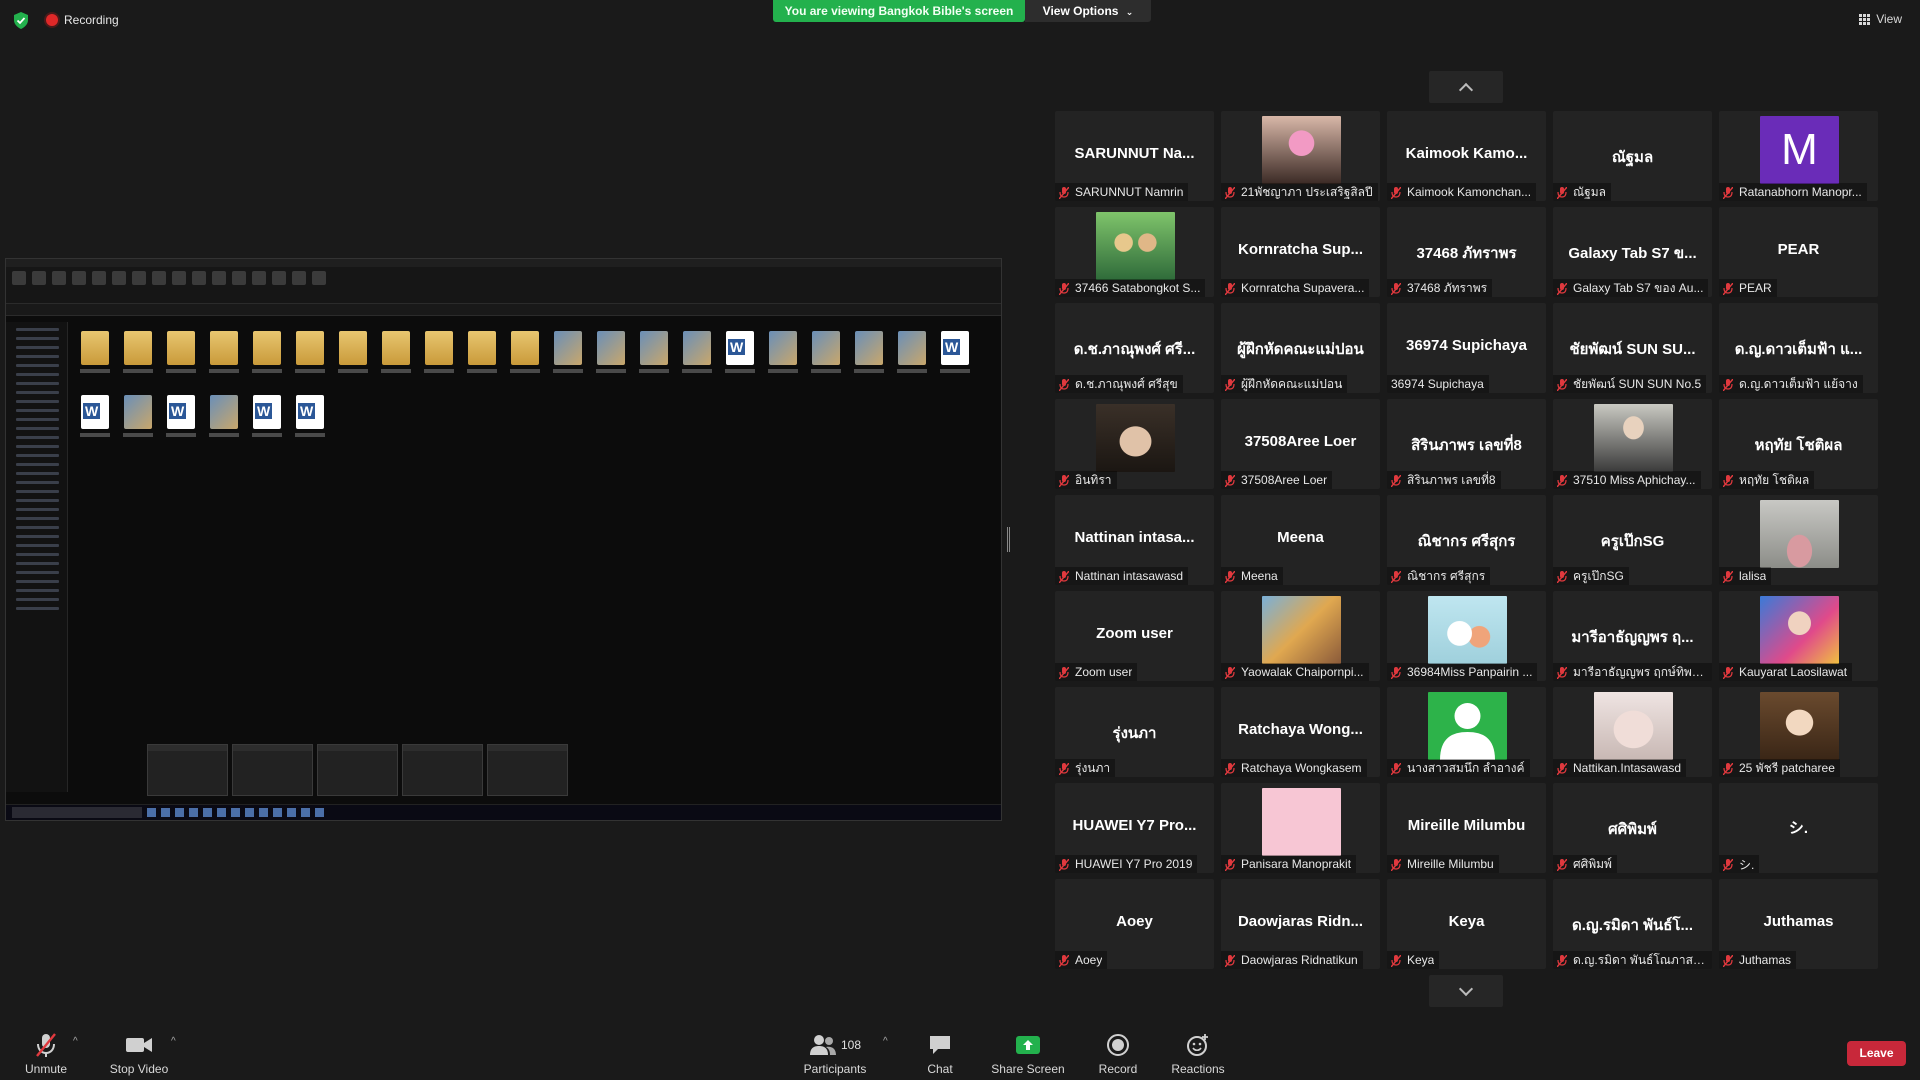 This screenshot has height=1080, width=1920. What do you see at coordinates (1632, 156) in the screenshot?
I see `participant-tile: ณัฐมล ณัฐมล` at bounding box center [1632, 156].